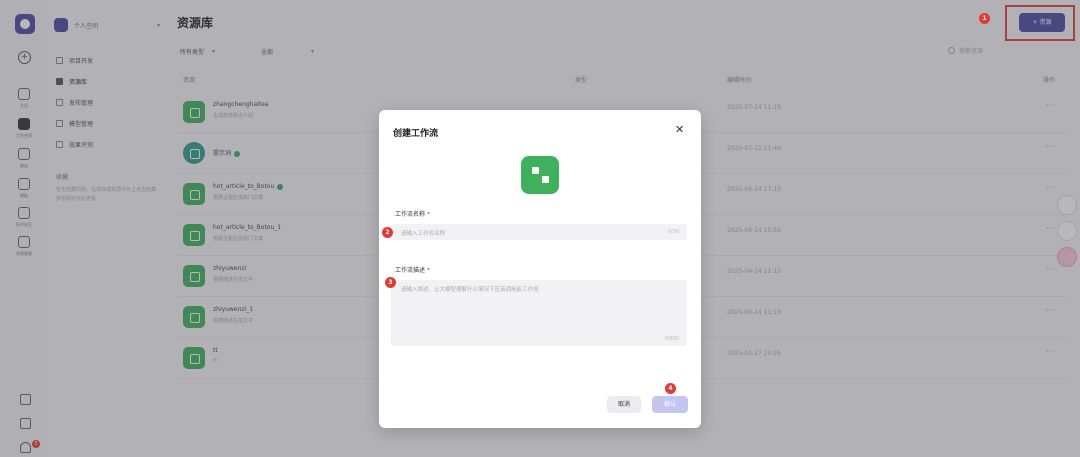  Describe the element at coordinates (387, 232) in the screenshot. I see `step-marker-2: 2` at that location.